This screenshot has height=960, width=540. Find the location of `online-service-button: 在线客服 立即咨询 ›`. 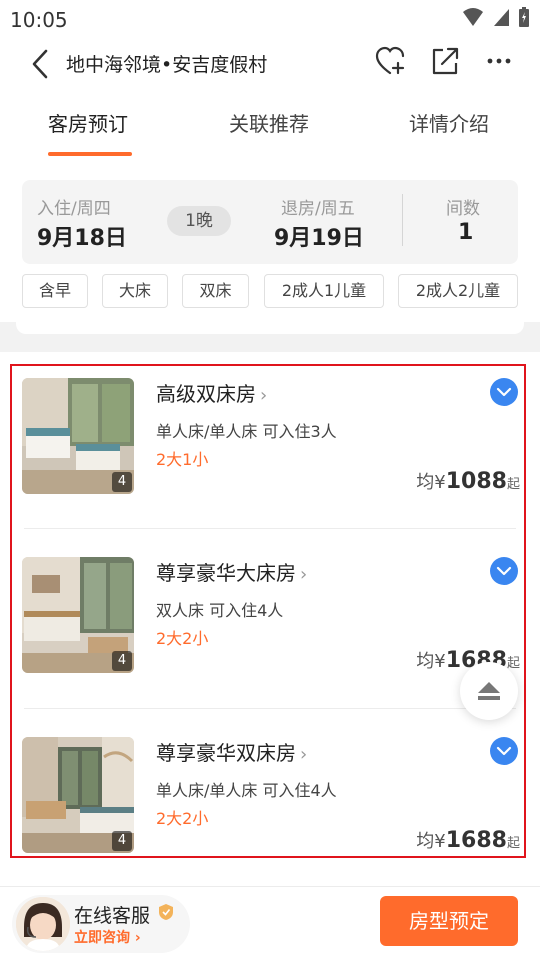

online-service-button: 在线客服 立即咨询 › is located at coordinates (101, 924).